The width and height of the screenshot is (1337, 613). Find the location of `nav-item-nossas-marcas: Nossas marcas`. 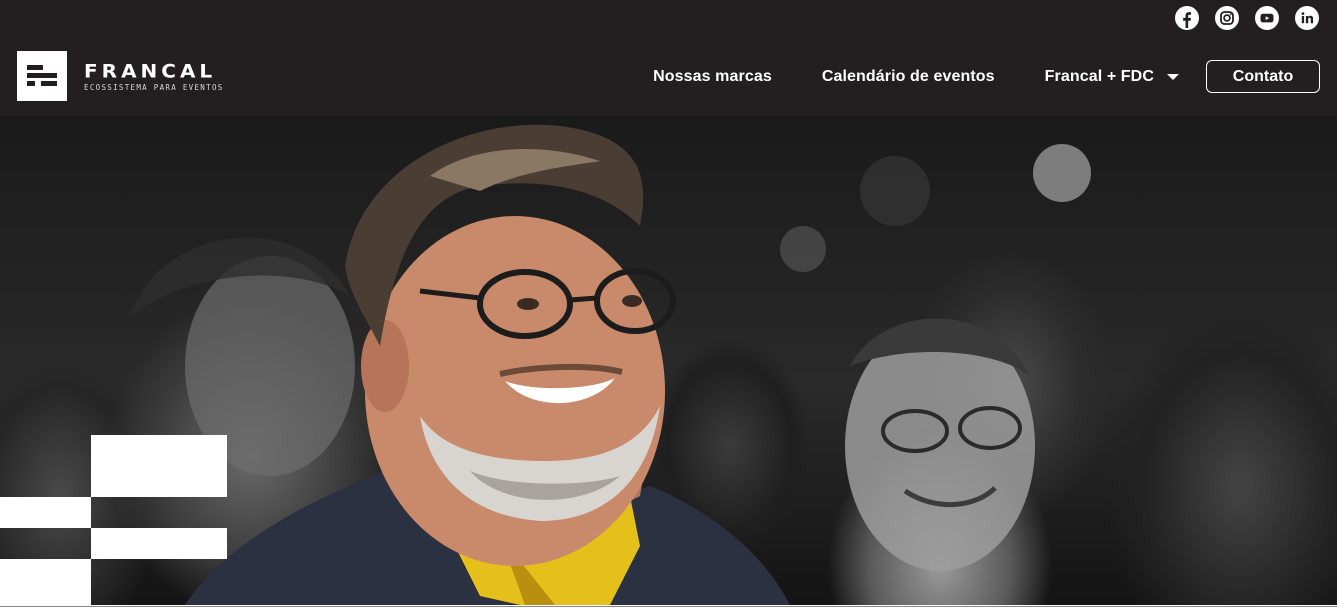

nav-item-nossas-marcas: Nossas marcas is located at coordinates (712, 77).